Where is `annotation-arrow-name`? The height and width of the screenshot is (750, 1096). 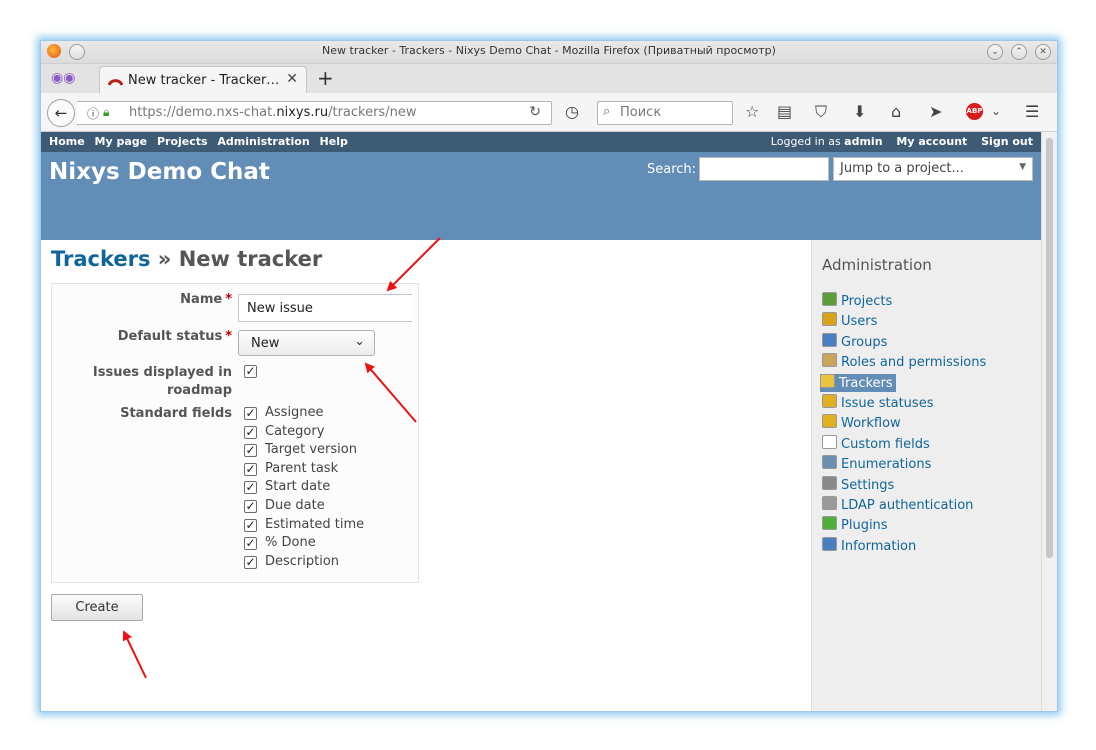 annotation-arrow-name is located at coordinates (413, 264).